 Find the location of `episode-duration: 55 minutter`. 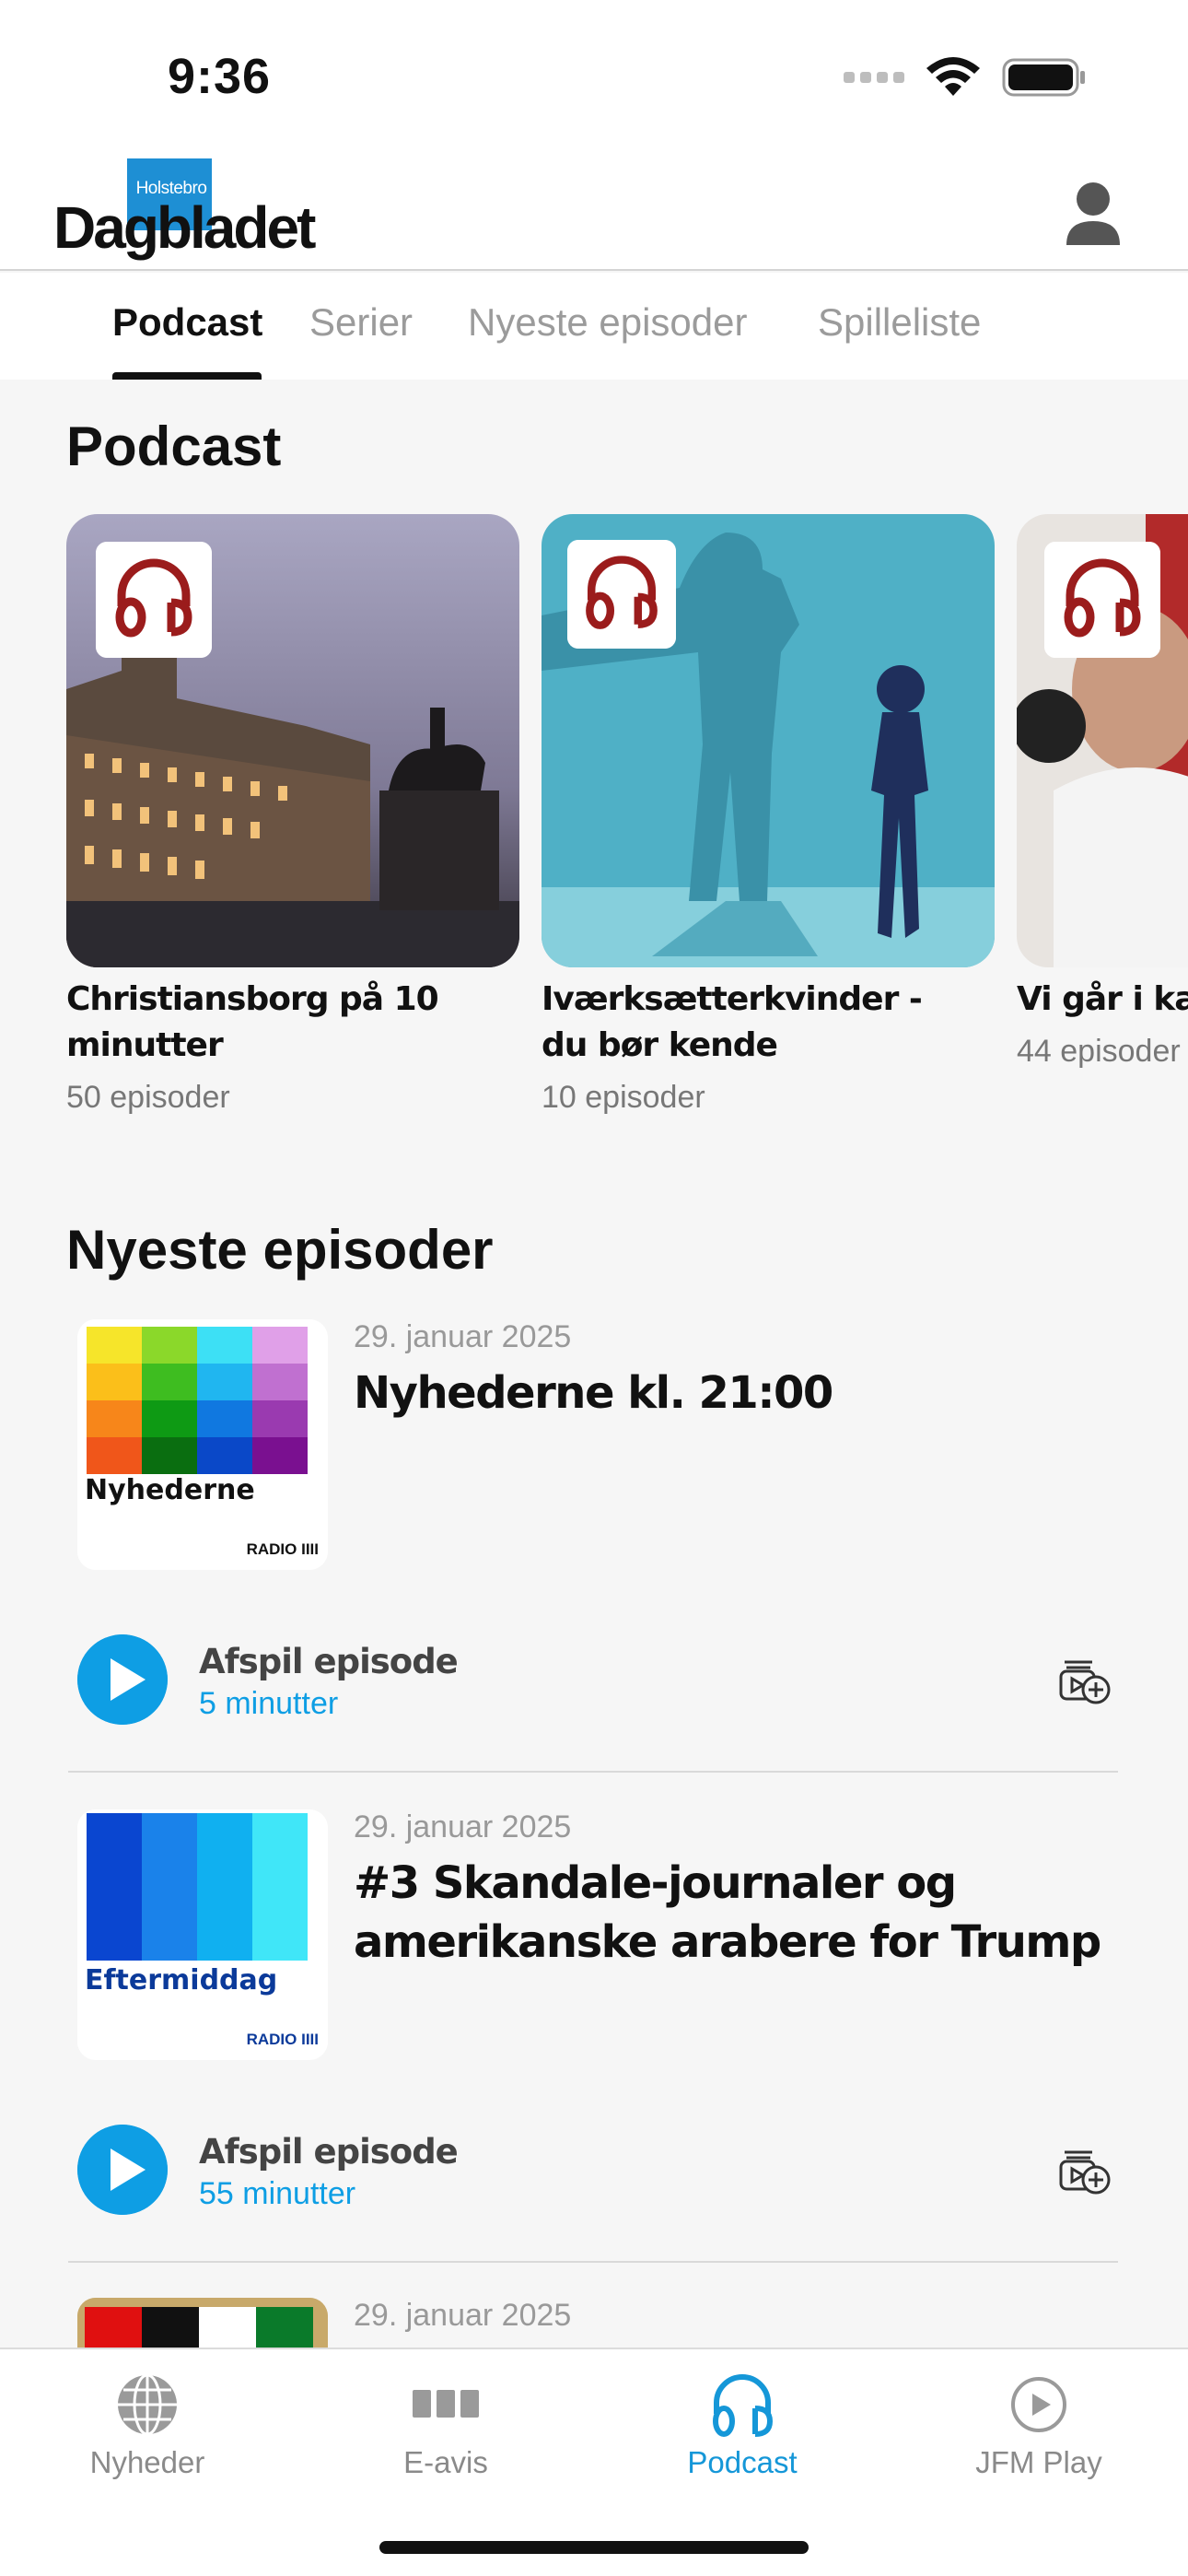

episode-duration: 55 minutter is located at coordinates (277, 2193).